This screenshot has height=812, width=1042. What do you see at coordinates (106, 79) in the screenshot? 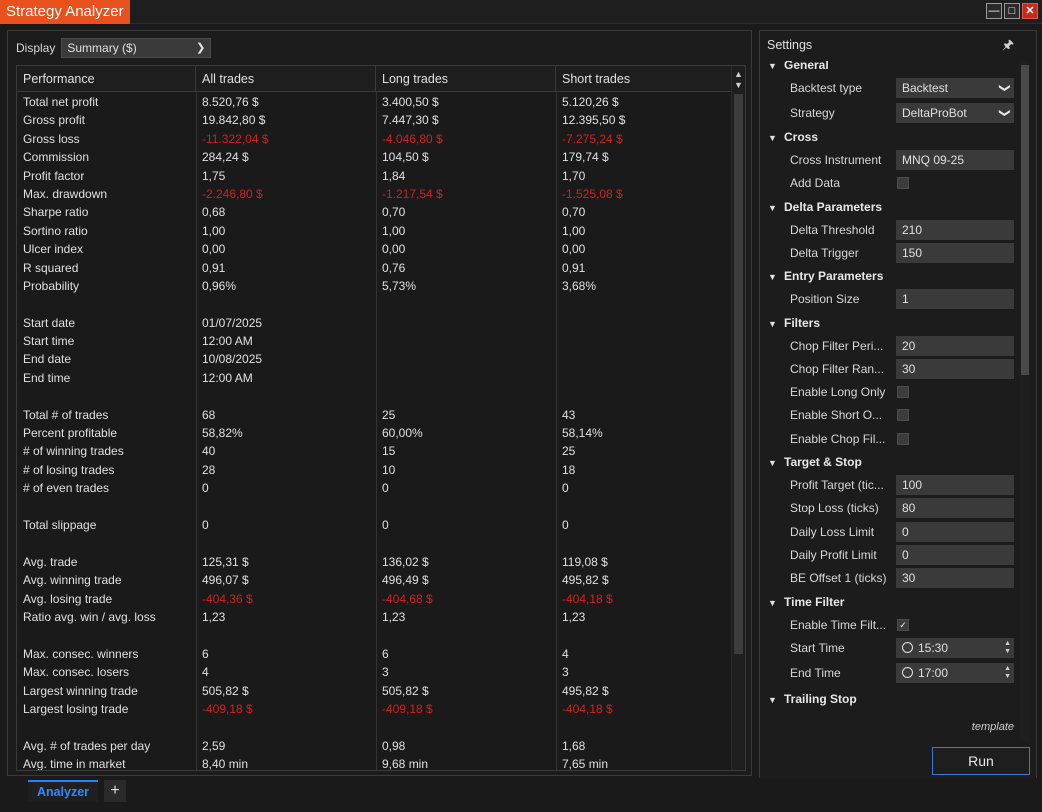
I see `header-performance: Performance` at bounding box center [106, 79].